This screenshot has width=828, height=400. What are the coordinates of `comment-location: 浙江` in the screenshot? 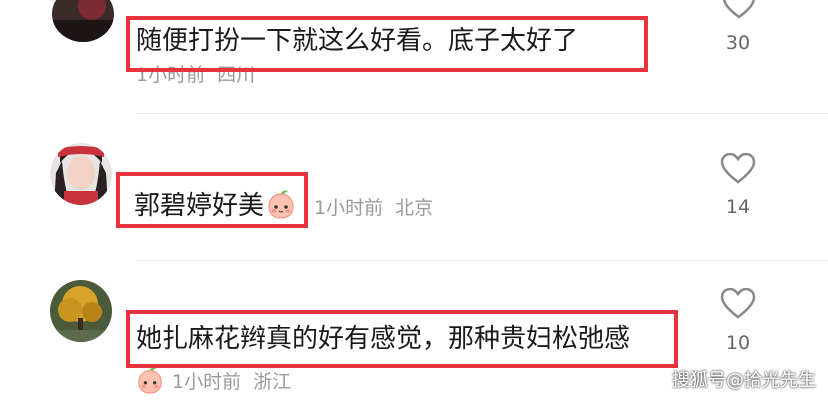 It's located at (272, 382).